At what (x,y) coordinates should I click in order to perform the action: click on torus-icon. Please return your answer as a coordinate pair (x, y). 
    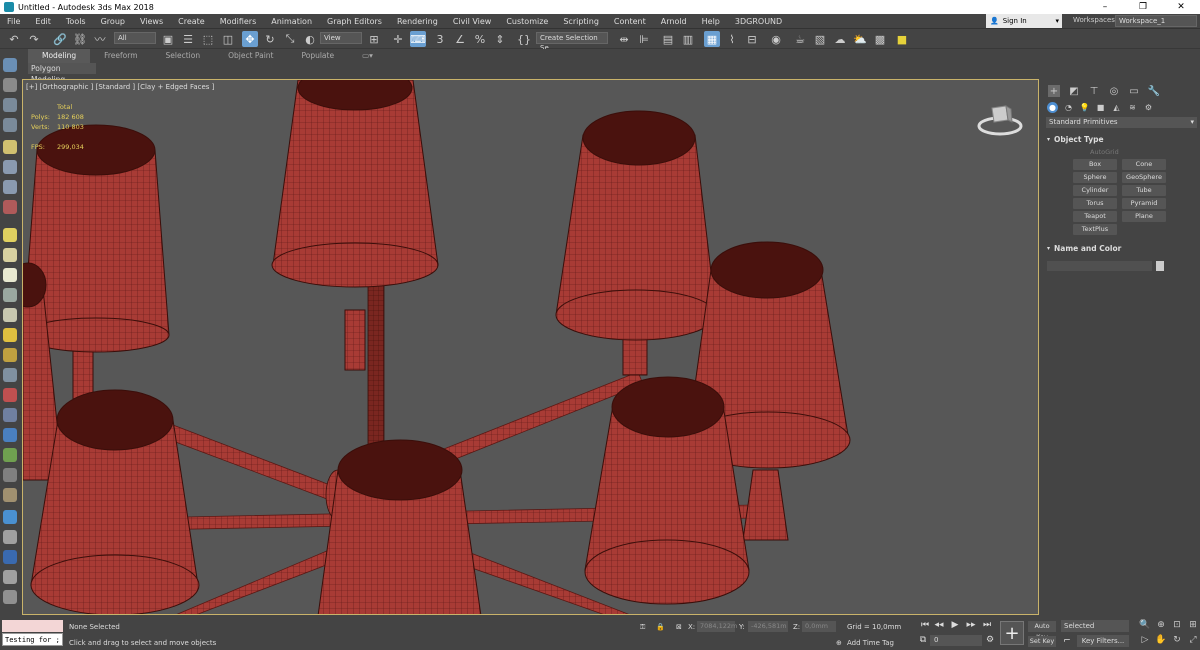
    Looking at the image, I should click on (10, 295).